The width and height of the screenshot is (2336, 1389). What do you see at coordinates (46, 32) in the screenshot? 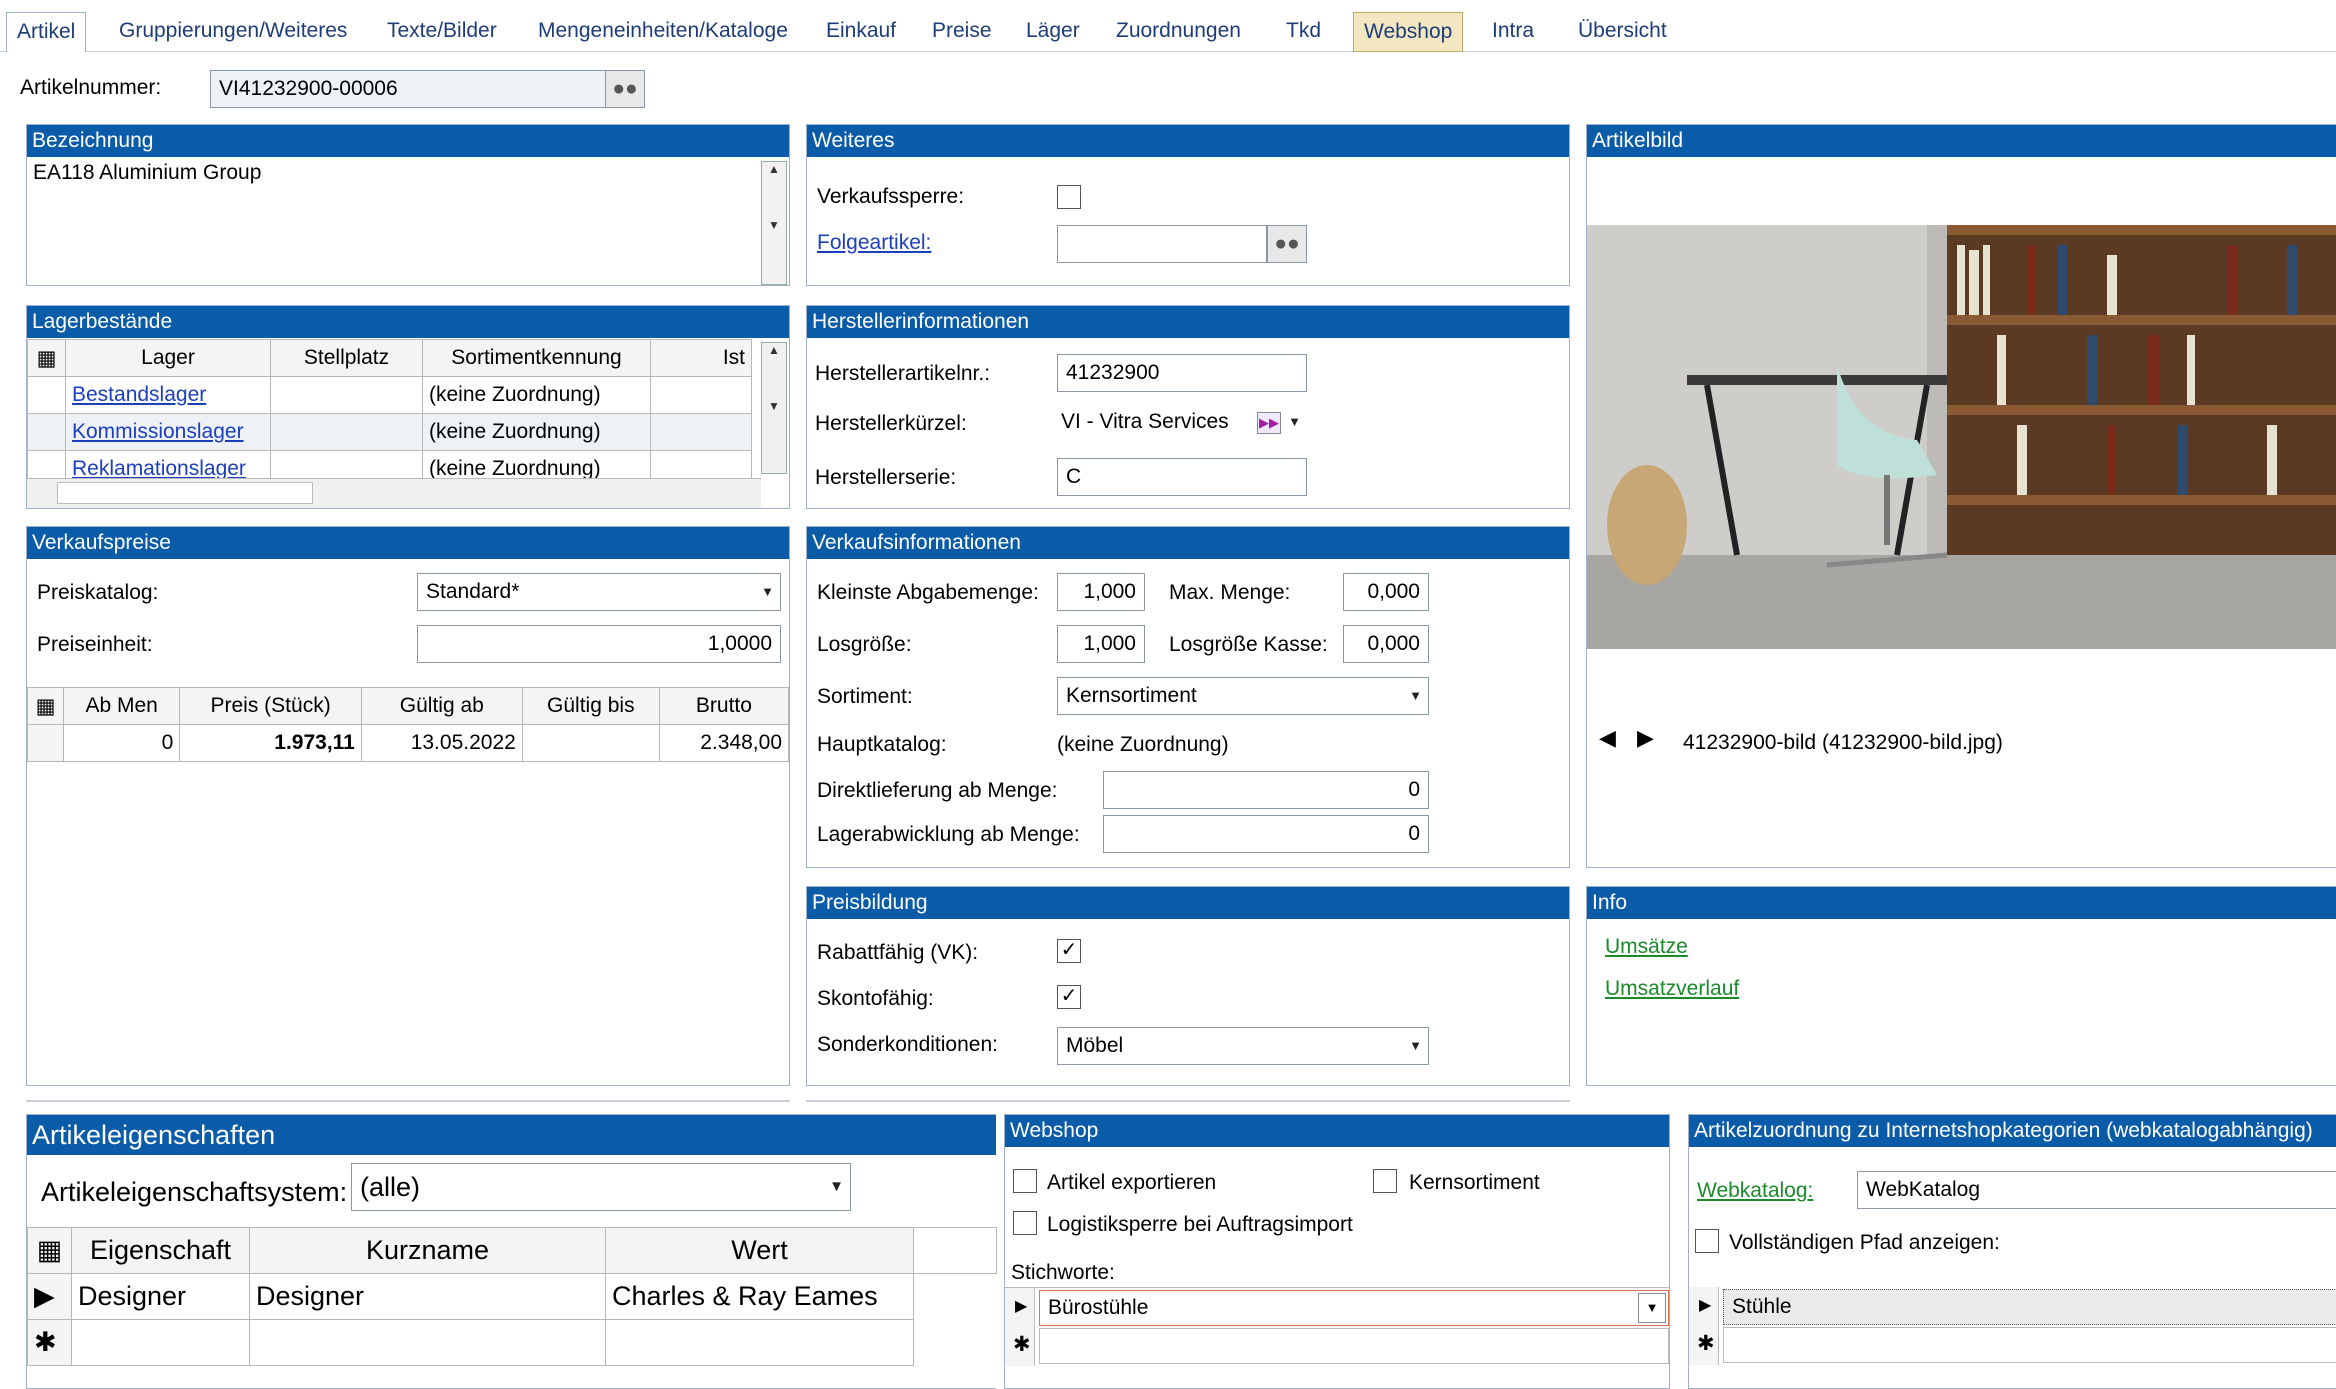
I see `tab-artikel: Artikel` at bounding box center [46, 32].